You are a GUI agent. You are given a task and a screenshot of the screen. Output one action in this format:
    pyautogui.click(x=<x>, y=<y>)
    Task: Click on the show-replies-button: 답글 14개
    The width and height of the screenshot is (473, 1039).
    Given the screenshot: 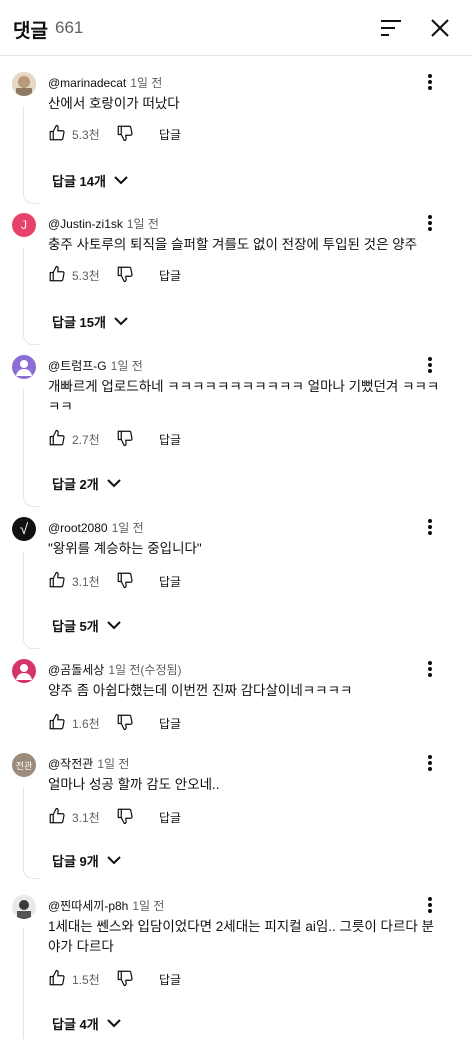 What is the action you would take?
    pyautogui.click(x=90, y=180)
    